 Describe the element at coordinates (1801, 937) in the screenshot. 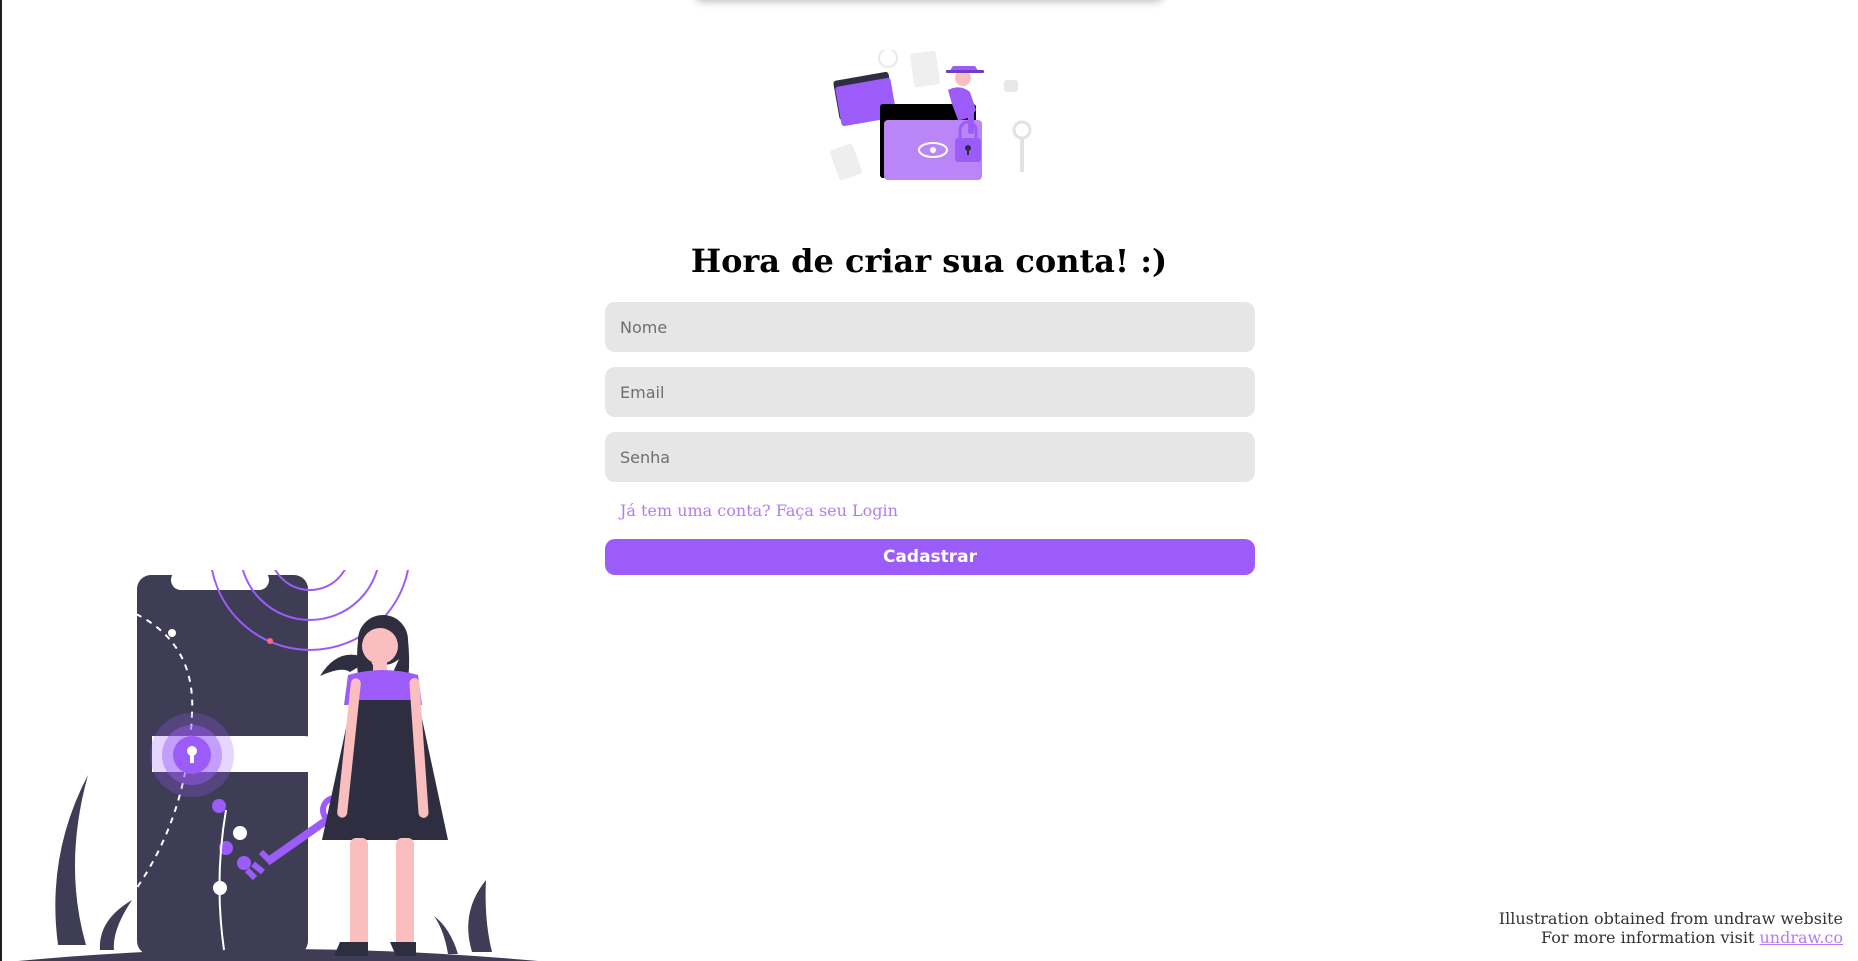

I see `undraw-link: undraw.co` at that location.